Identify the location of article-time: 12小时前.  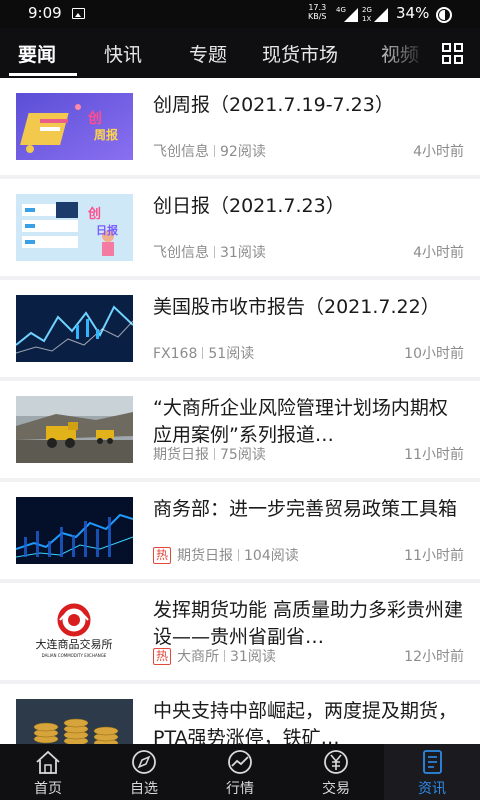
(434, 657).